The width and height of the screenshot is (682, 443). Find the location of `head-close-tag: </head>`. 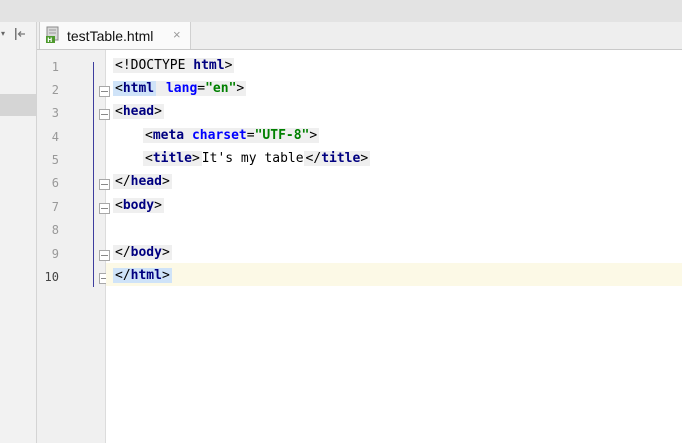

head-close-tag: </head> is located at coordinates (142, 181).